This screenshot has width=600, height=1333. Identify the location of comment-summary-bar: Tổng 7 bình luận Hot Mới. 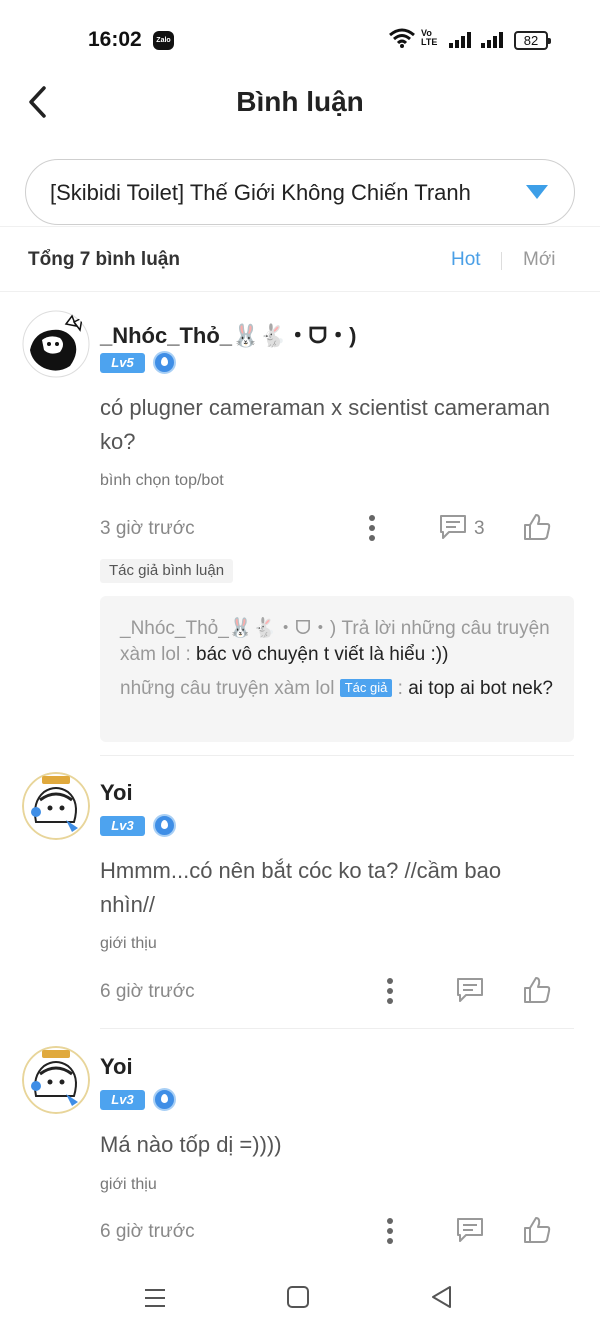
(300, 259).